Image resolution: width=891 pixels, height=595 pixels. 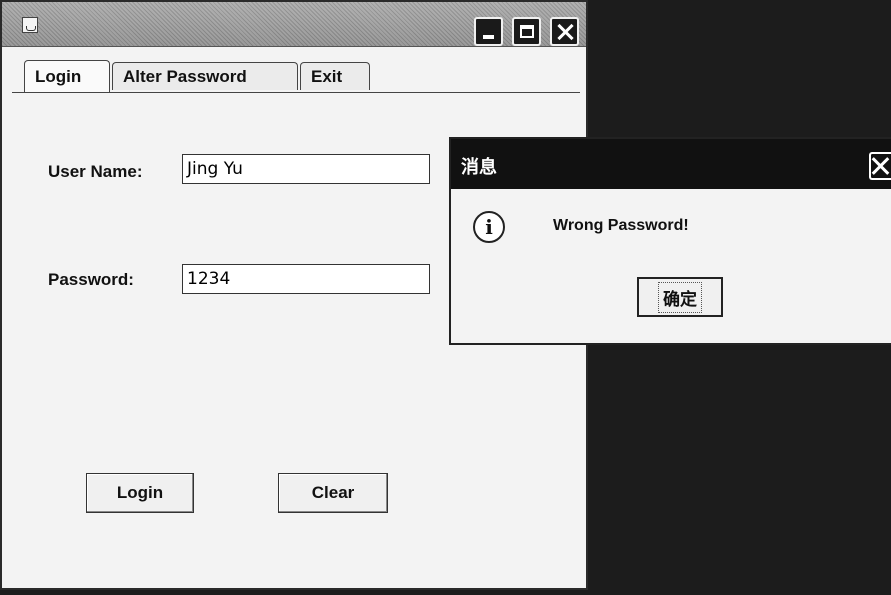 What do you see at coordinates (327, 76) in the screenshot?
I see `tab-exit-label: Exit` at bounding box center [327, 76].